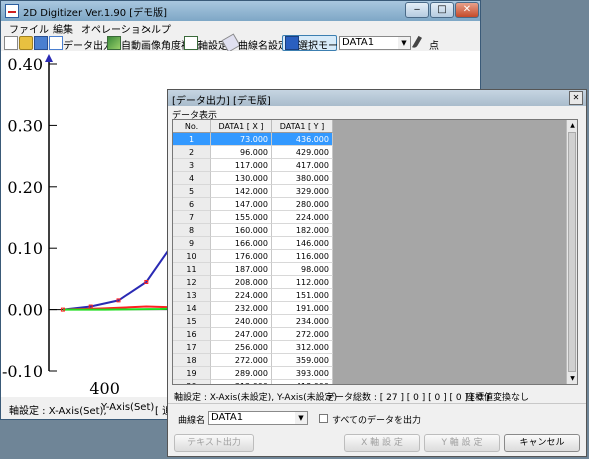 This screenshot has height=459, width=589. I want to click on grid-cell-y: 436.000, so click(302, 139).